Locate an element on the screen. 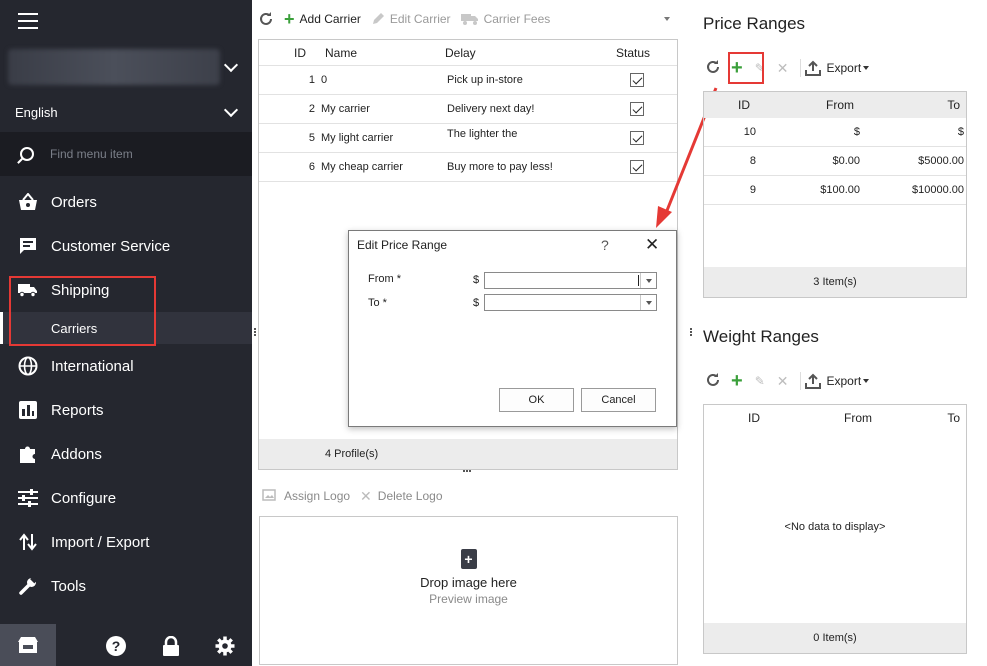 This screenshot has width=987, height=666. column-status: Status is located at coordinates (633, 53).